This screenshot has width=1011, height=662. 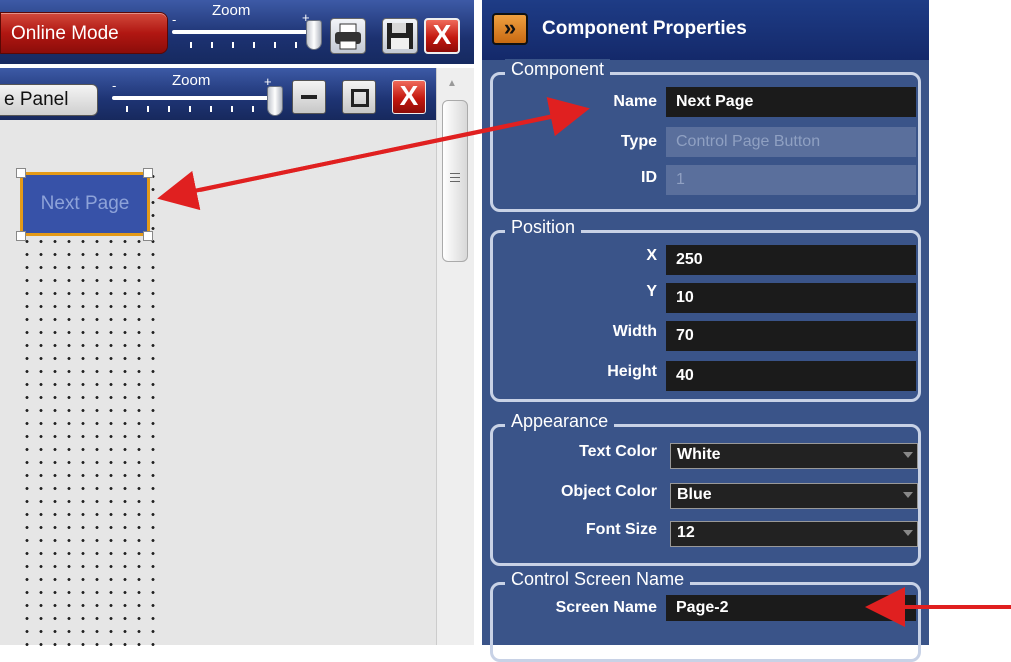 I want to click on screen-name-field: Page-2, so click(x=791, y=608).